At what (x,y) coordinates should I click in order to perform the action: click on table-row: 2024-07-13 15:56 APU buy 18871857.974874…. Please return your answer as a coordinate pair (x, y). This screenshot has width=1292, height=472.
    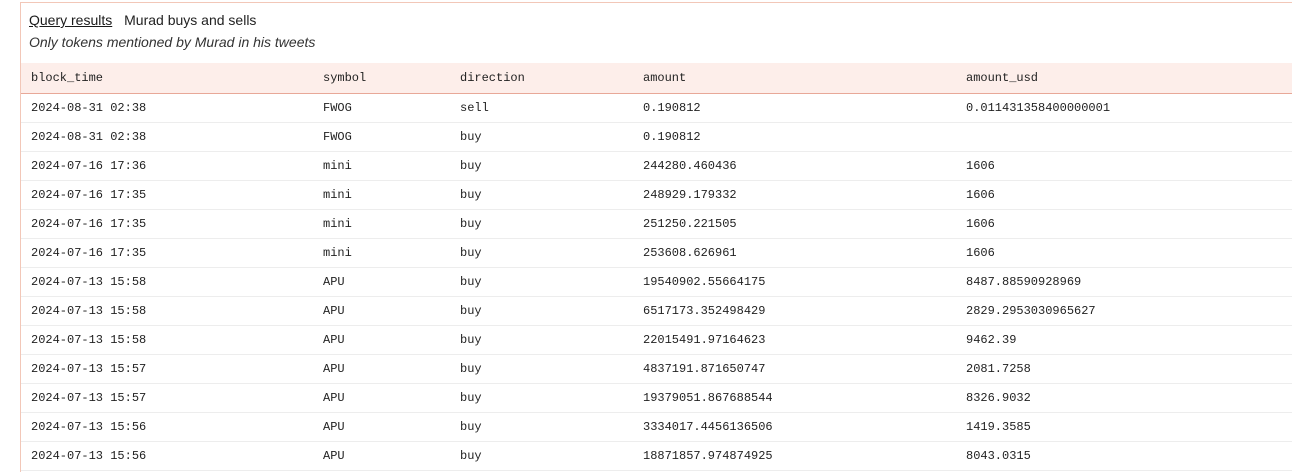
    Looking at the image, I should click on (656, 456).